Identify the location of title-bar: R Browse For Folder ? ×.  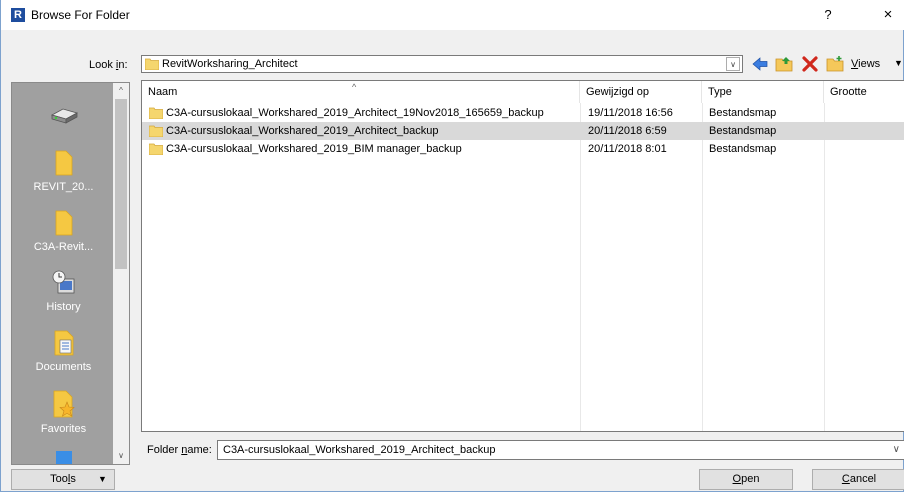
(452, 15).